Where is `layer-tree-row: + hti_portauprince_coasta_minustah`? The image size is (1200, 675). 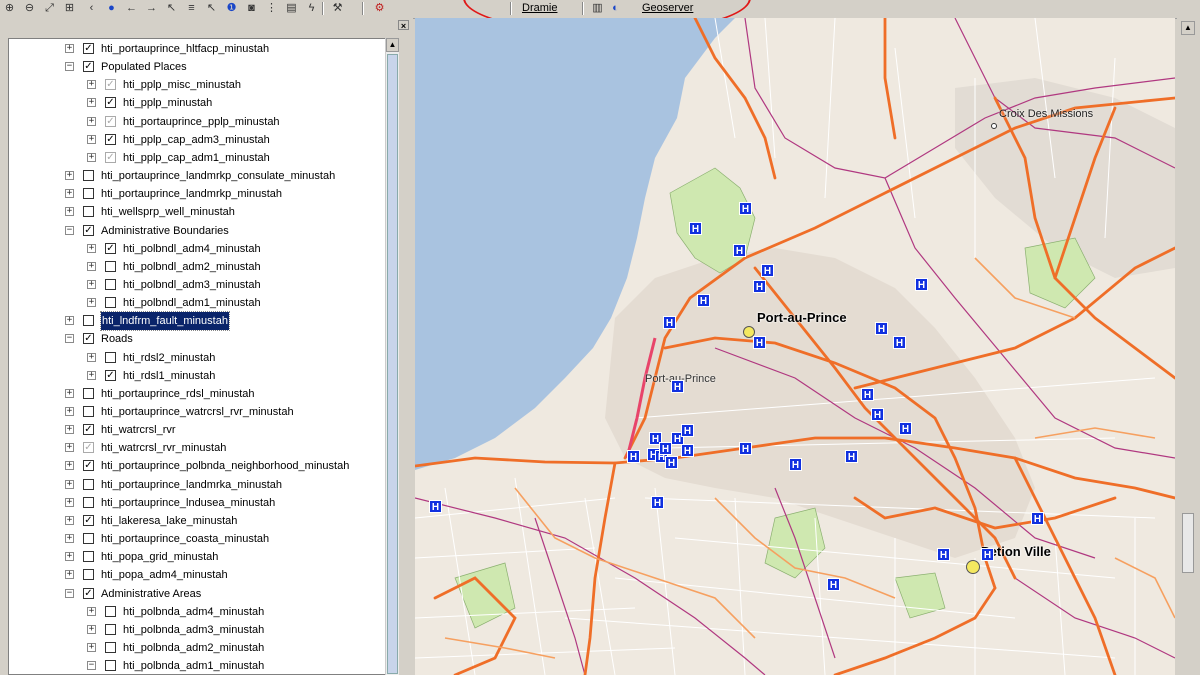
layer-tree-row: + hti_portauprince_coasta_minustah is located at coordinates (199, 539).